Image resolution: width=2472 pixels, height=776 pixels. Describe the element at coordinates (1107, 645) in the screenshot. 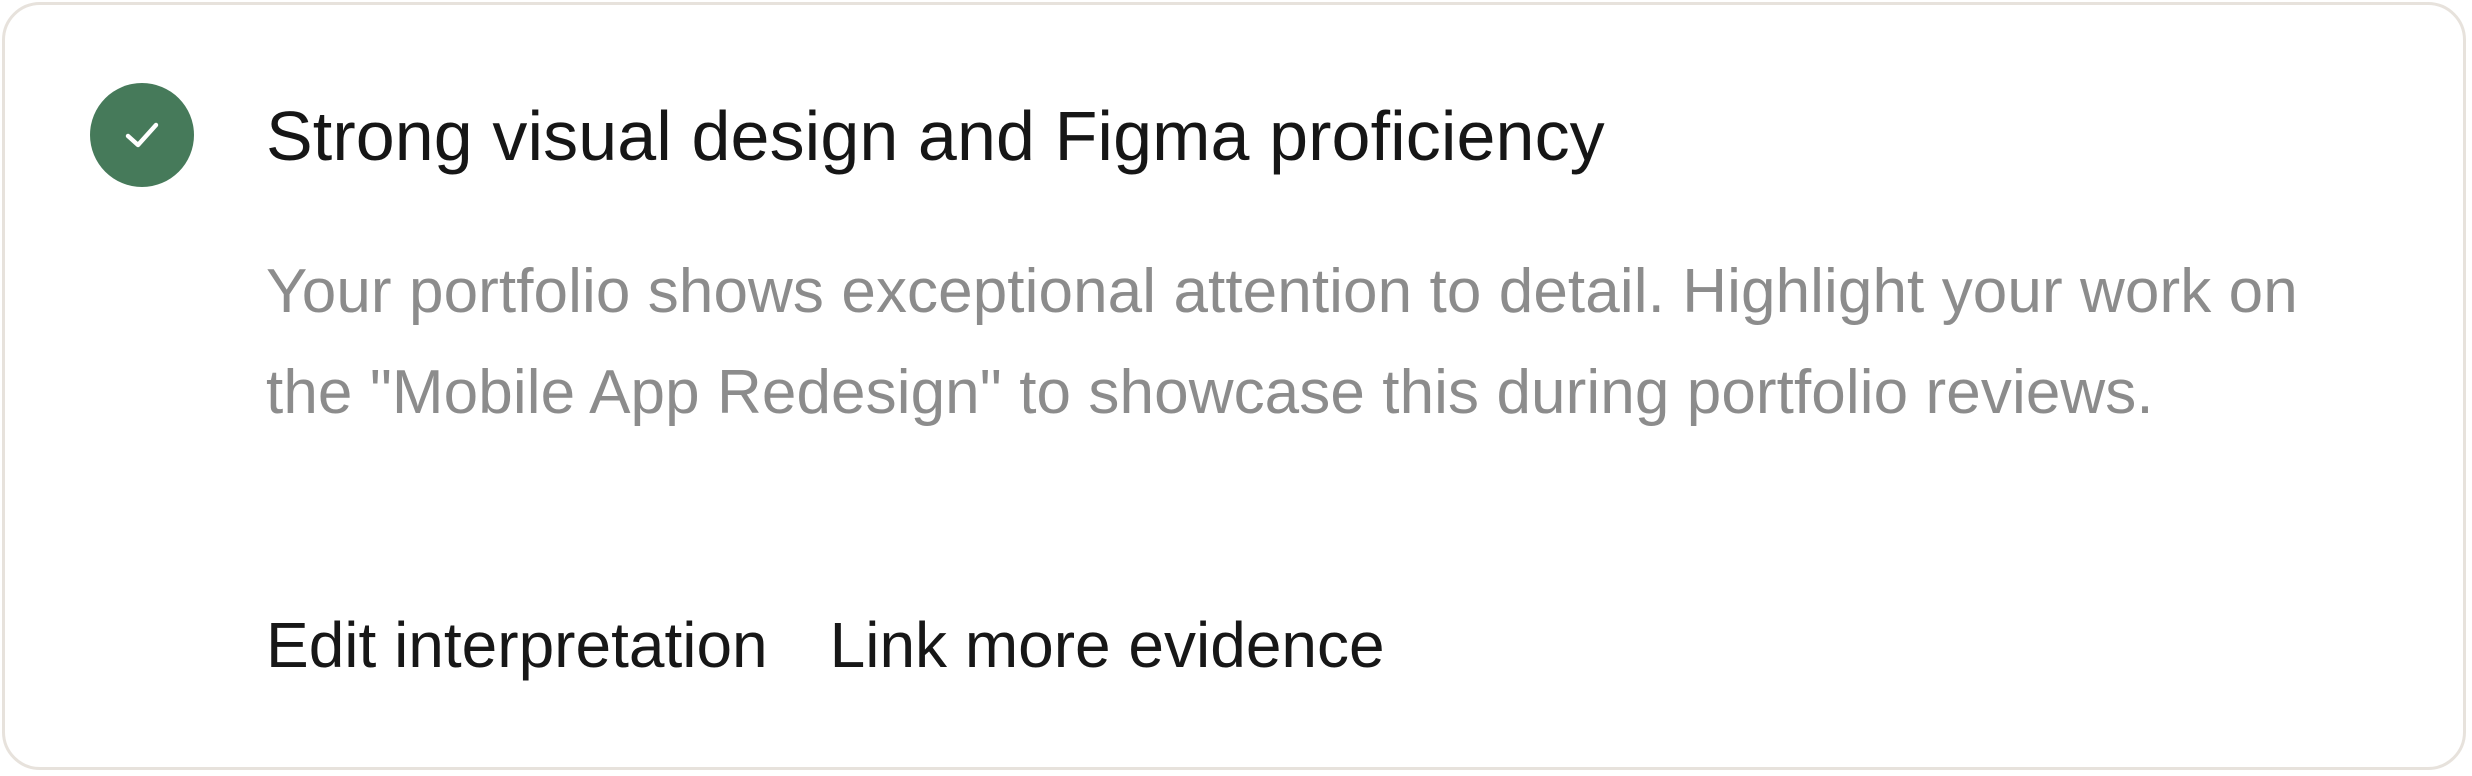

I see `link-more-evidence-button: Link more evidence` at that location.